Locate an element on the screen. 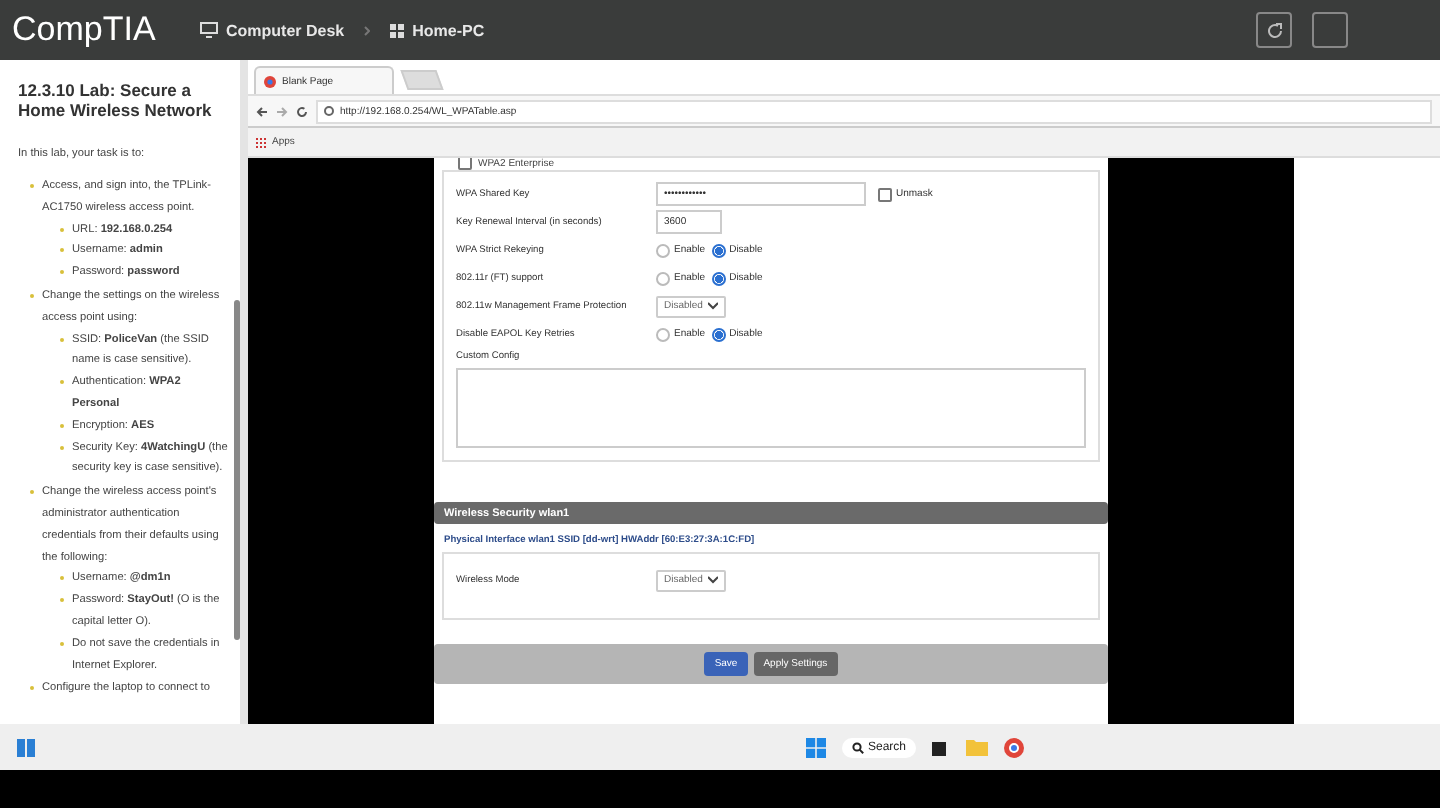 The height and width of the screenshot is (808, 1440). unmask-checkbox is located at coordinates (885, 194).